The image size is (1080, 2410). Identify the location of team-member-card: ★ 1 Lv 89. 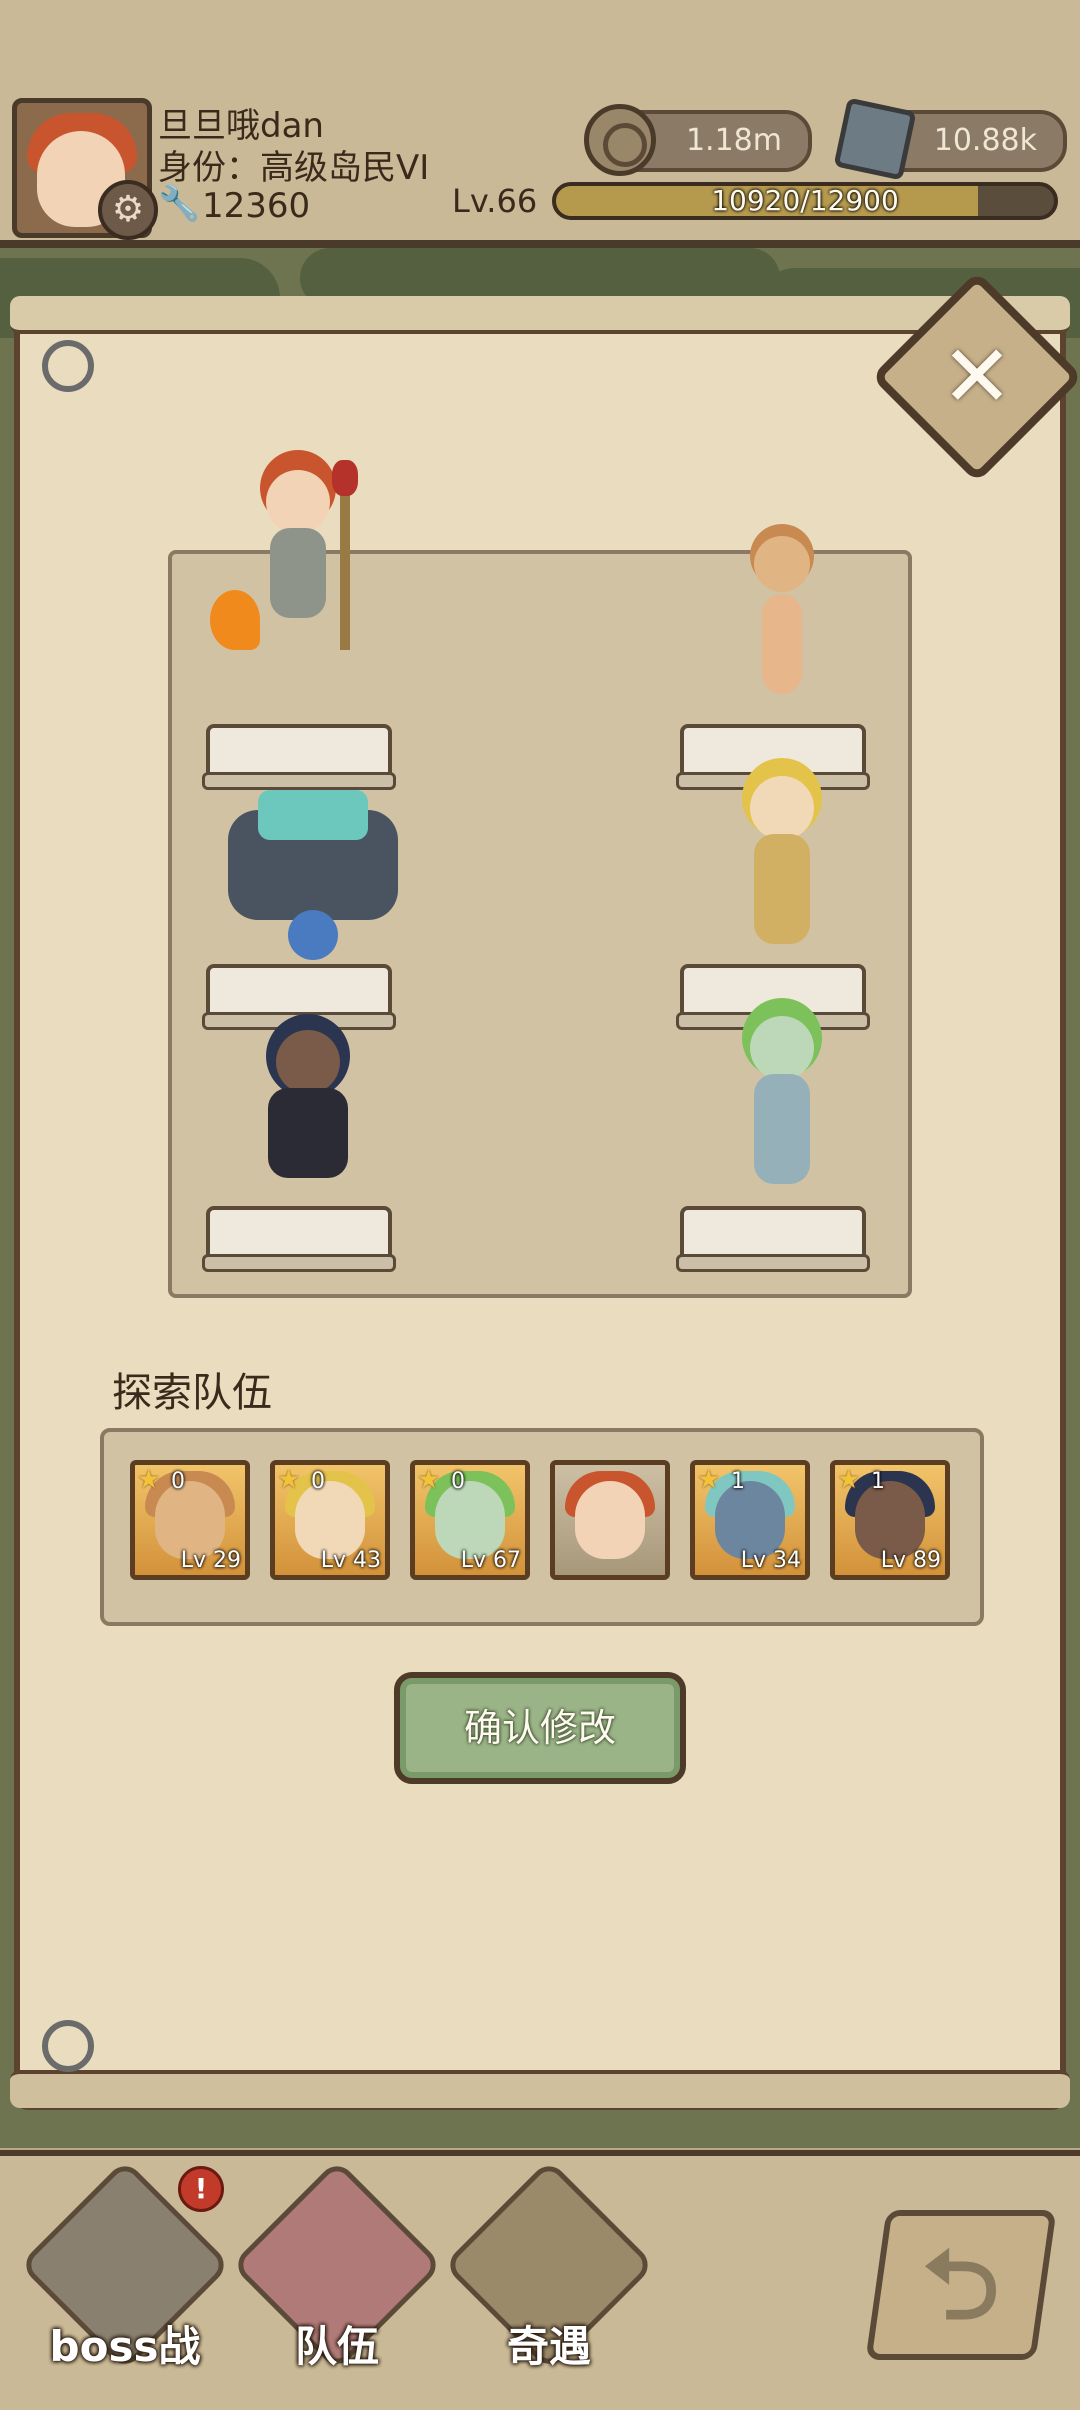
(890, 1520).